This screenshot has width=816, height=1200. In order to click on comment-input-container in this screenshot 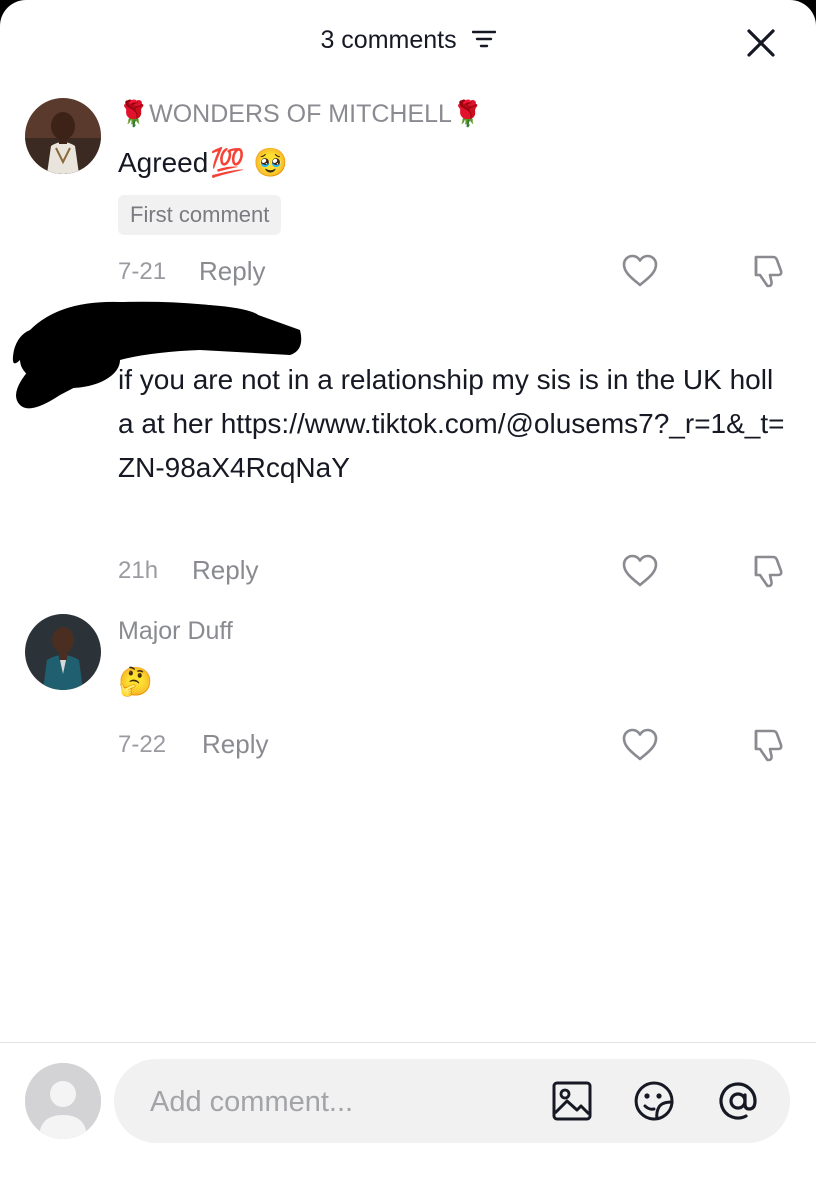, I will do `click(452, 1102)`.